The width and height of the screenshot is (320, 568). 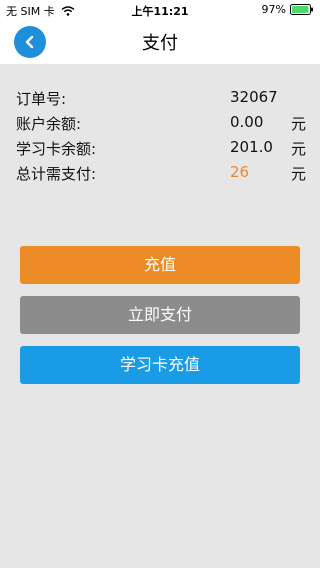 What do you see at coordinates (163, 150) in the screenshot?
I see `card-balance-row: 学习卡余额: 201.0 元` at bounding box center [163, 150].